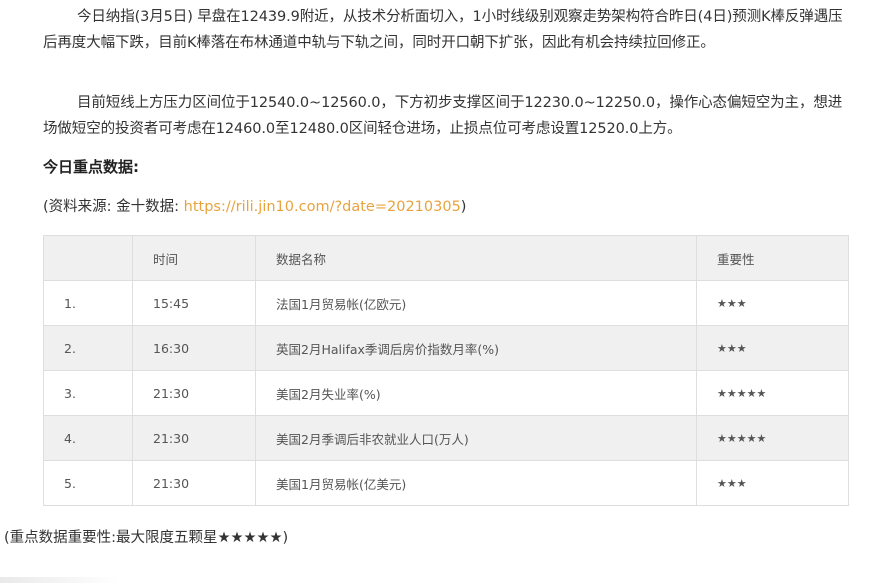  Describe the element at coordinates (476, 438) in the screenshot. I see `row-data-name: 美国2月季调后非农就业人口(万人)` at that location.